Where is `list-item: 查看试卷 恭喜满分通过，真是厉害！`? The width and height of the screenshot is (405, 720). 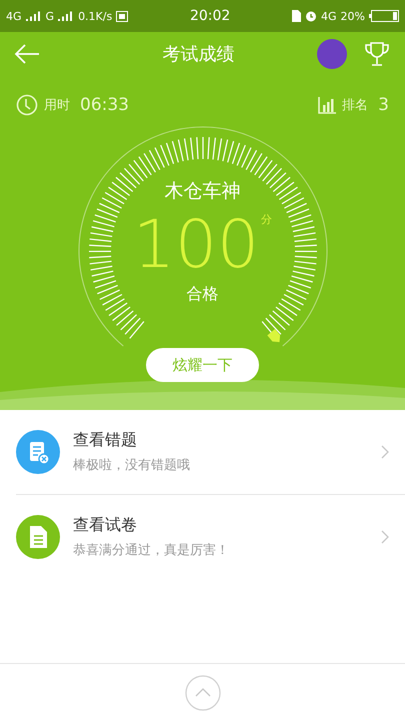 list-item: 查看试卷 恭喜满分通过，真是厉害！ is located at coordinates (202, 537).